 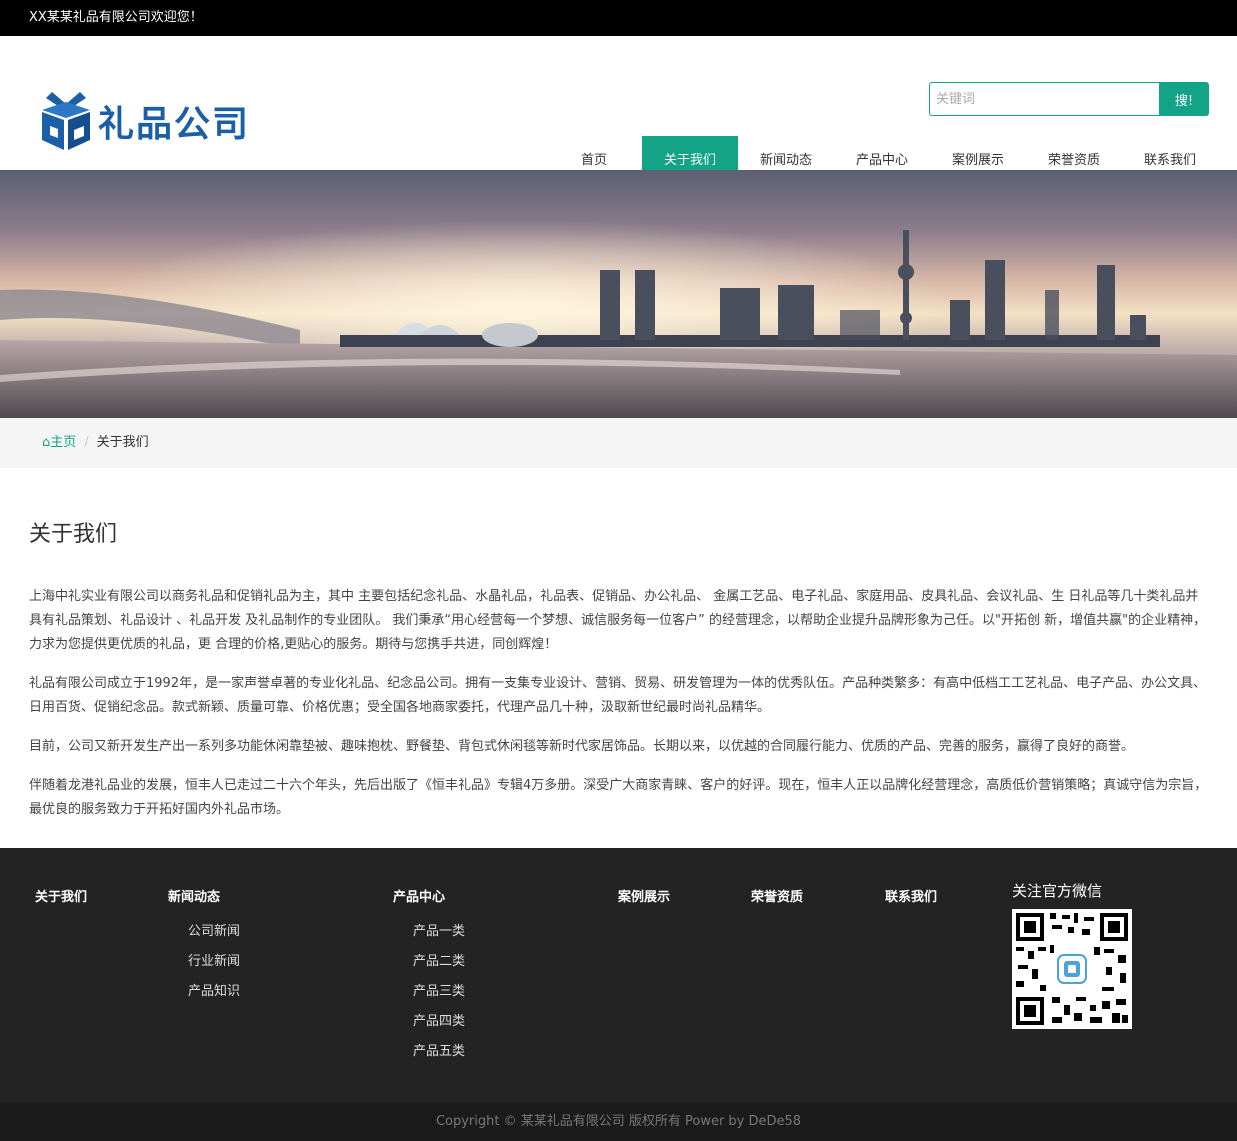 I want to click on search-bar: 搜!, so click(x=1069, y=99).